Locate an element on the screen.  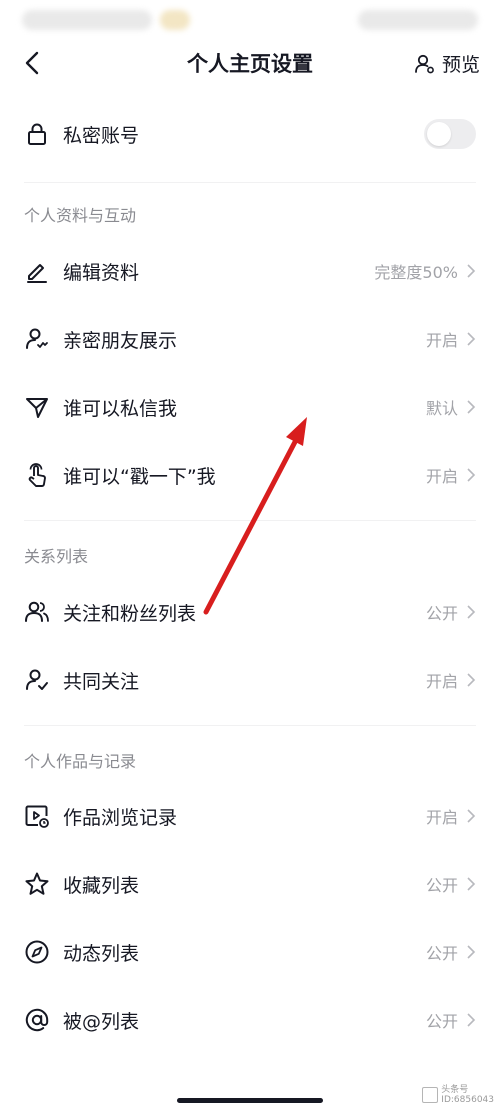
watermark: 头条号 ID:6856043 is located at coordinates (458, 1095).